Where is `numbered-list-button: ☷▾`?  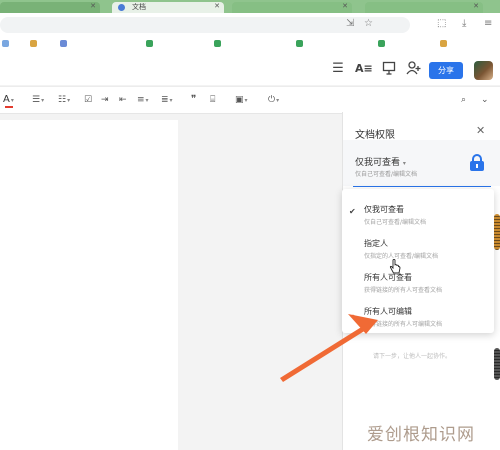
numbered-list-button: ☷▾ is located at coordinates (64, 100).